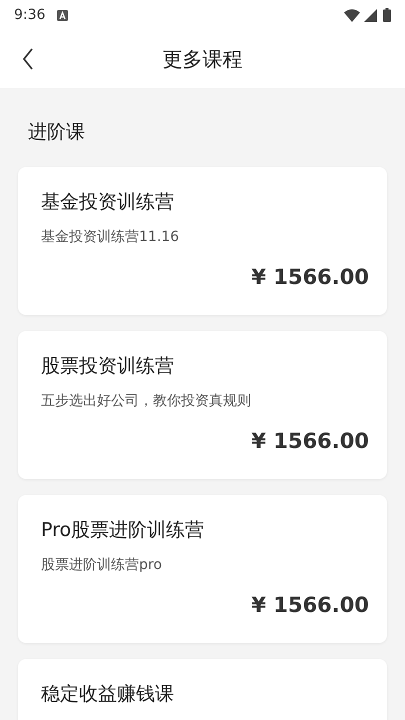 The width and height of the screenshot is (405, 720). I want to click on wifi-icon, so click(352, 15).